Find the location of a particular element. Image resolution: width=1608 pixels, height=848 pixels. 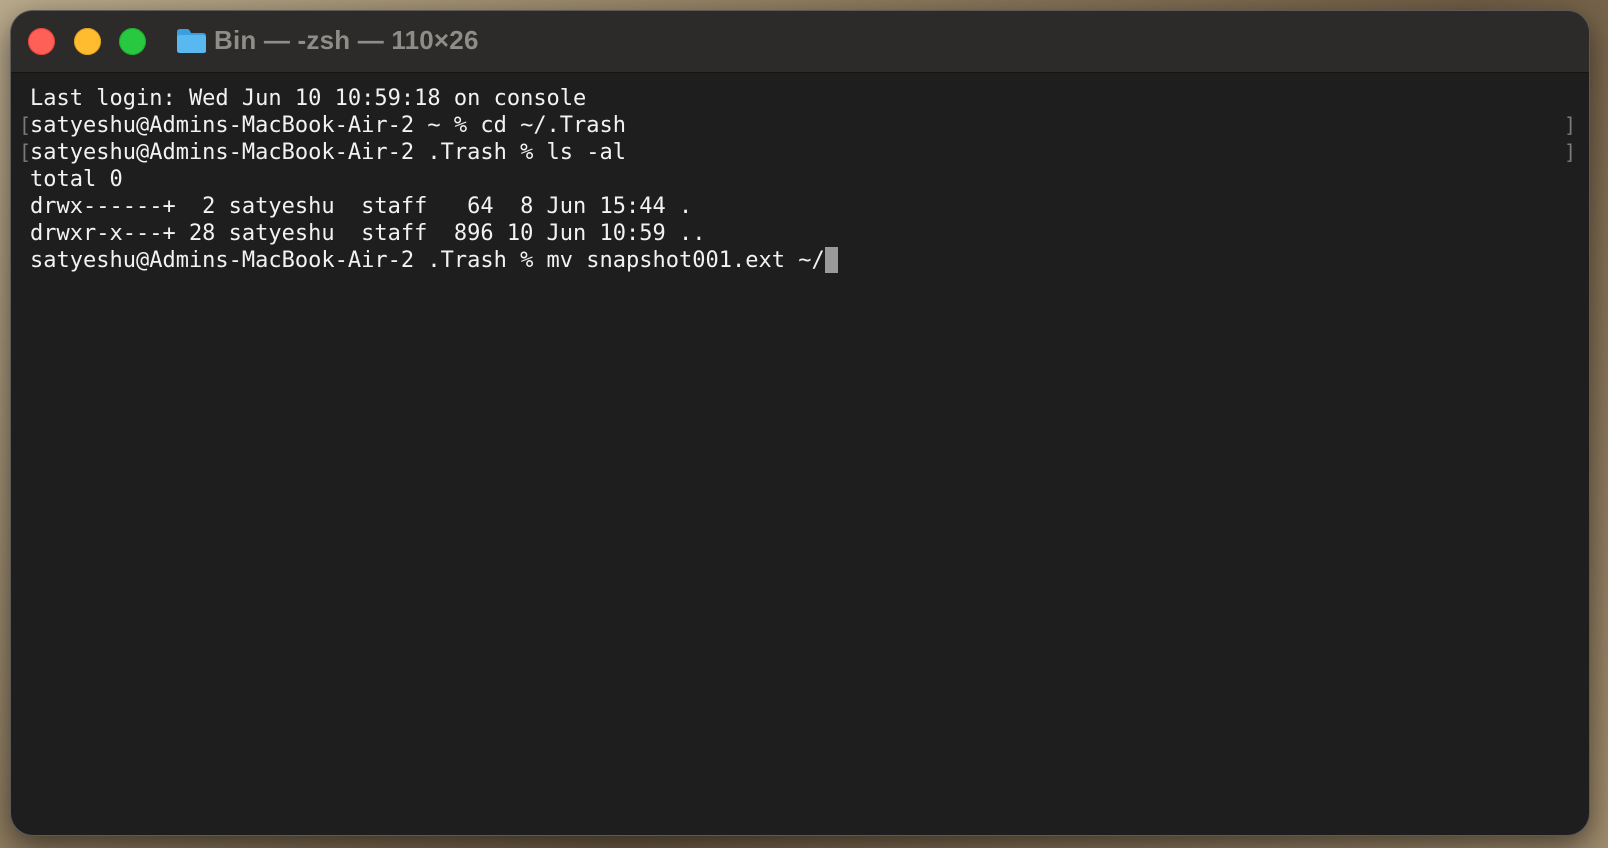

title-bar: Bin — -zsh — 110×26 is located at coordinates (800, 42).